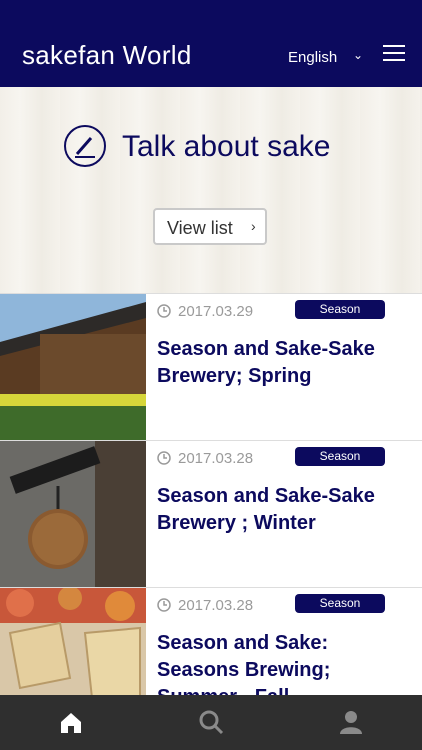 The height and width of the screenshot is (750, 422). Describe the element at coordinates (107, 55) in the screenshot. I see `app-logo: sakefan World` at that location.